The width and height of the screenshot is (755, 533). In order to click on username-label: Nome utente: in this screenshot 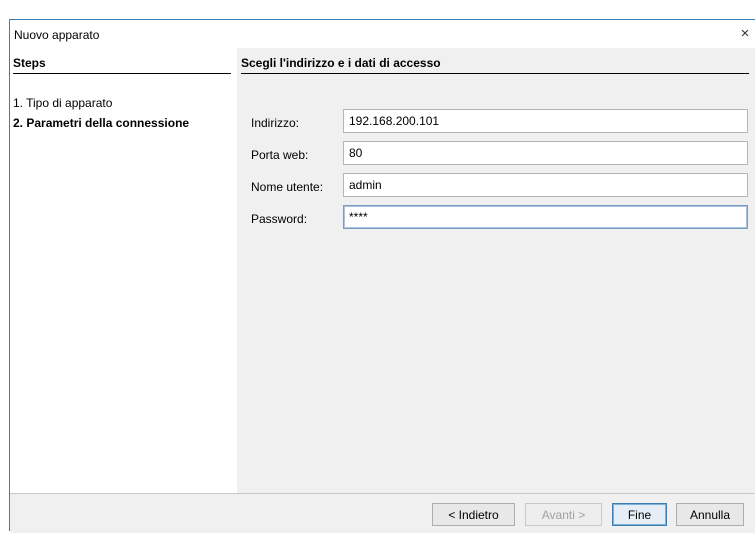, I will do `click(287, 187)`.